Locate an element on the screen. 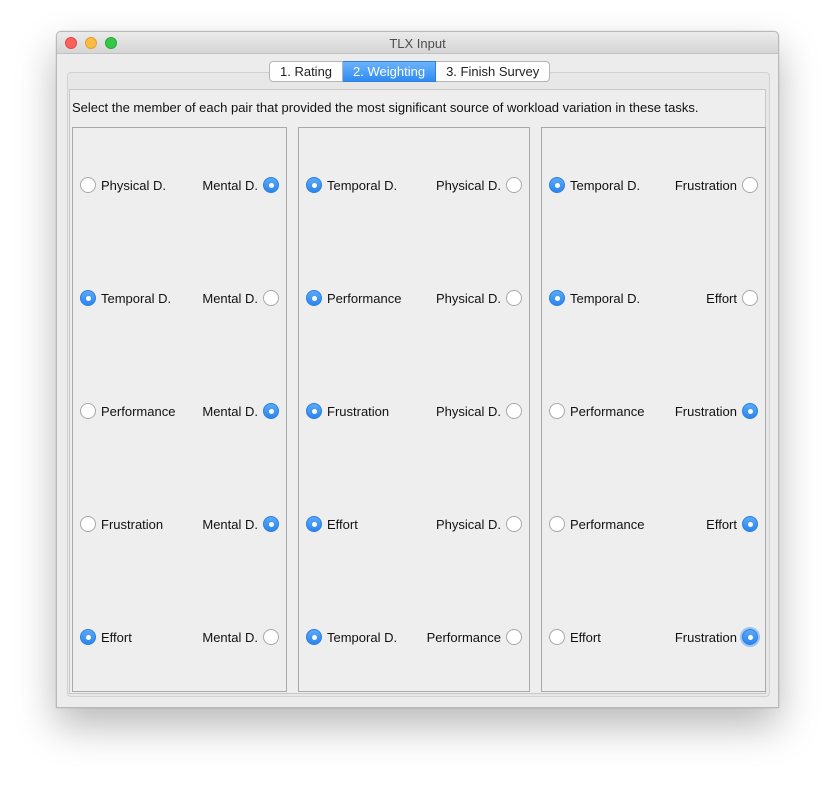  pair-row: Performance Mental D. is located at coordinates (179, 411).